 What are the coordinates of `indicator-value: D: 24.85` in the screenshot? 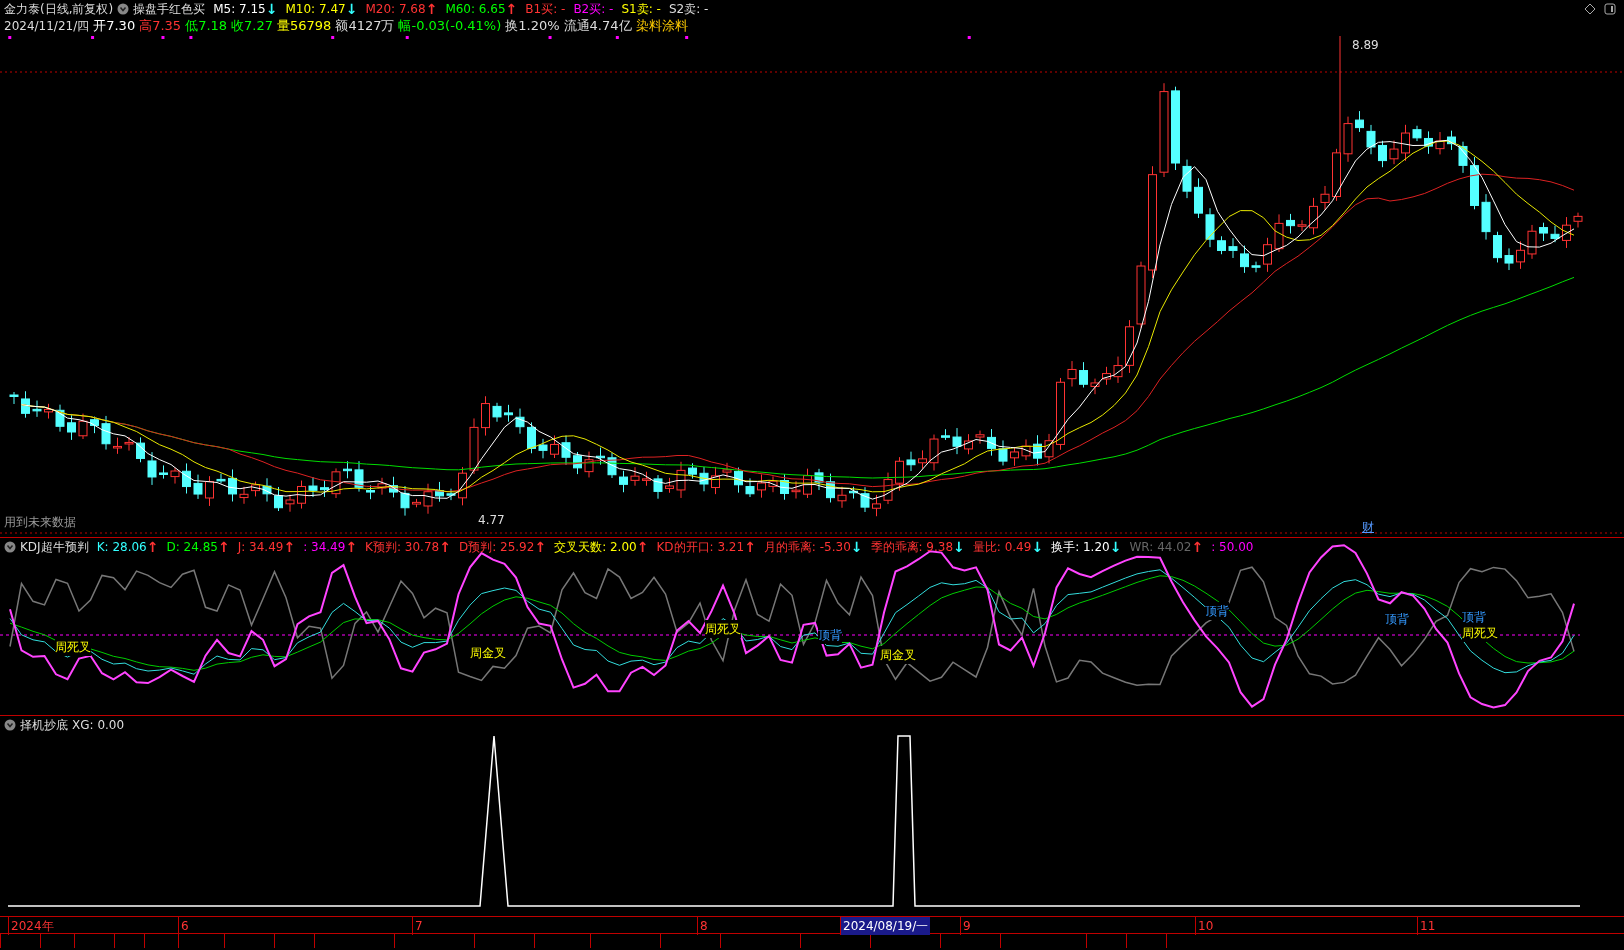 It's located at (192, 547).